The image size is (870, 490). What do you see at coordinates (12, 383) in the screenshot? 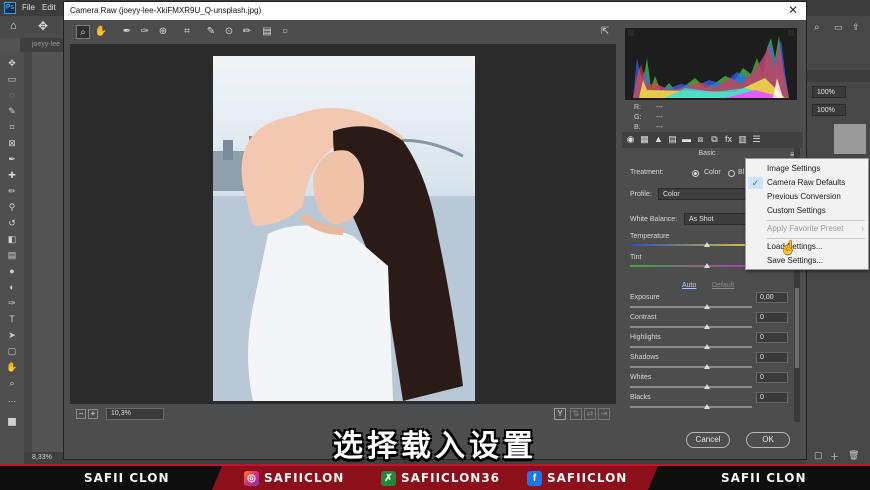
I see `zoom-icon: ⌕` at bounding box center [12, 383].